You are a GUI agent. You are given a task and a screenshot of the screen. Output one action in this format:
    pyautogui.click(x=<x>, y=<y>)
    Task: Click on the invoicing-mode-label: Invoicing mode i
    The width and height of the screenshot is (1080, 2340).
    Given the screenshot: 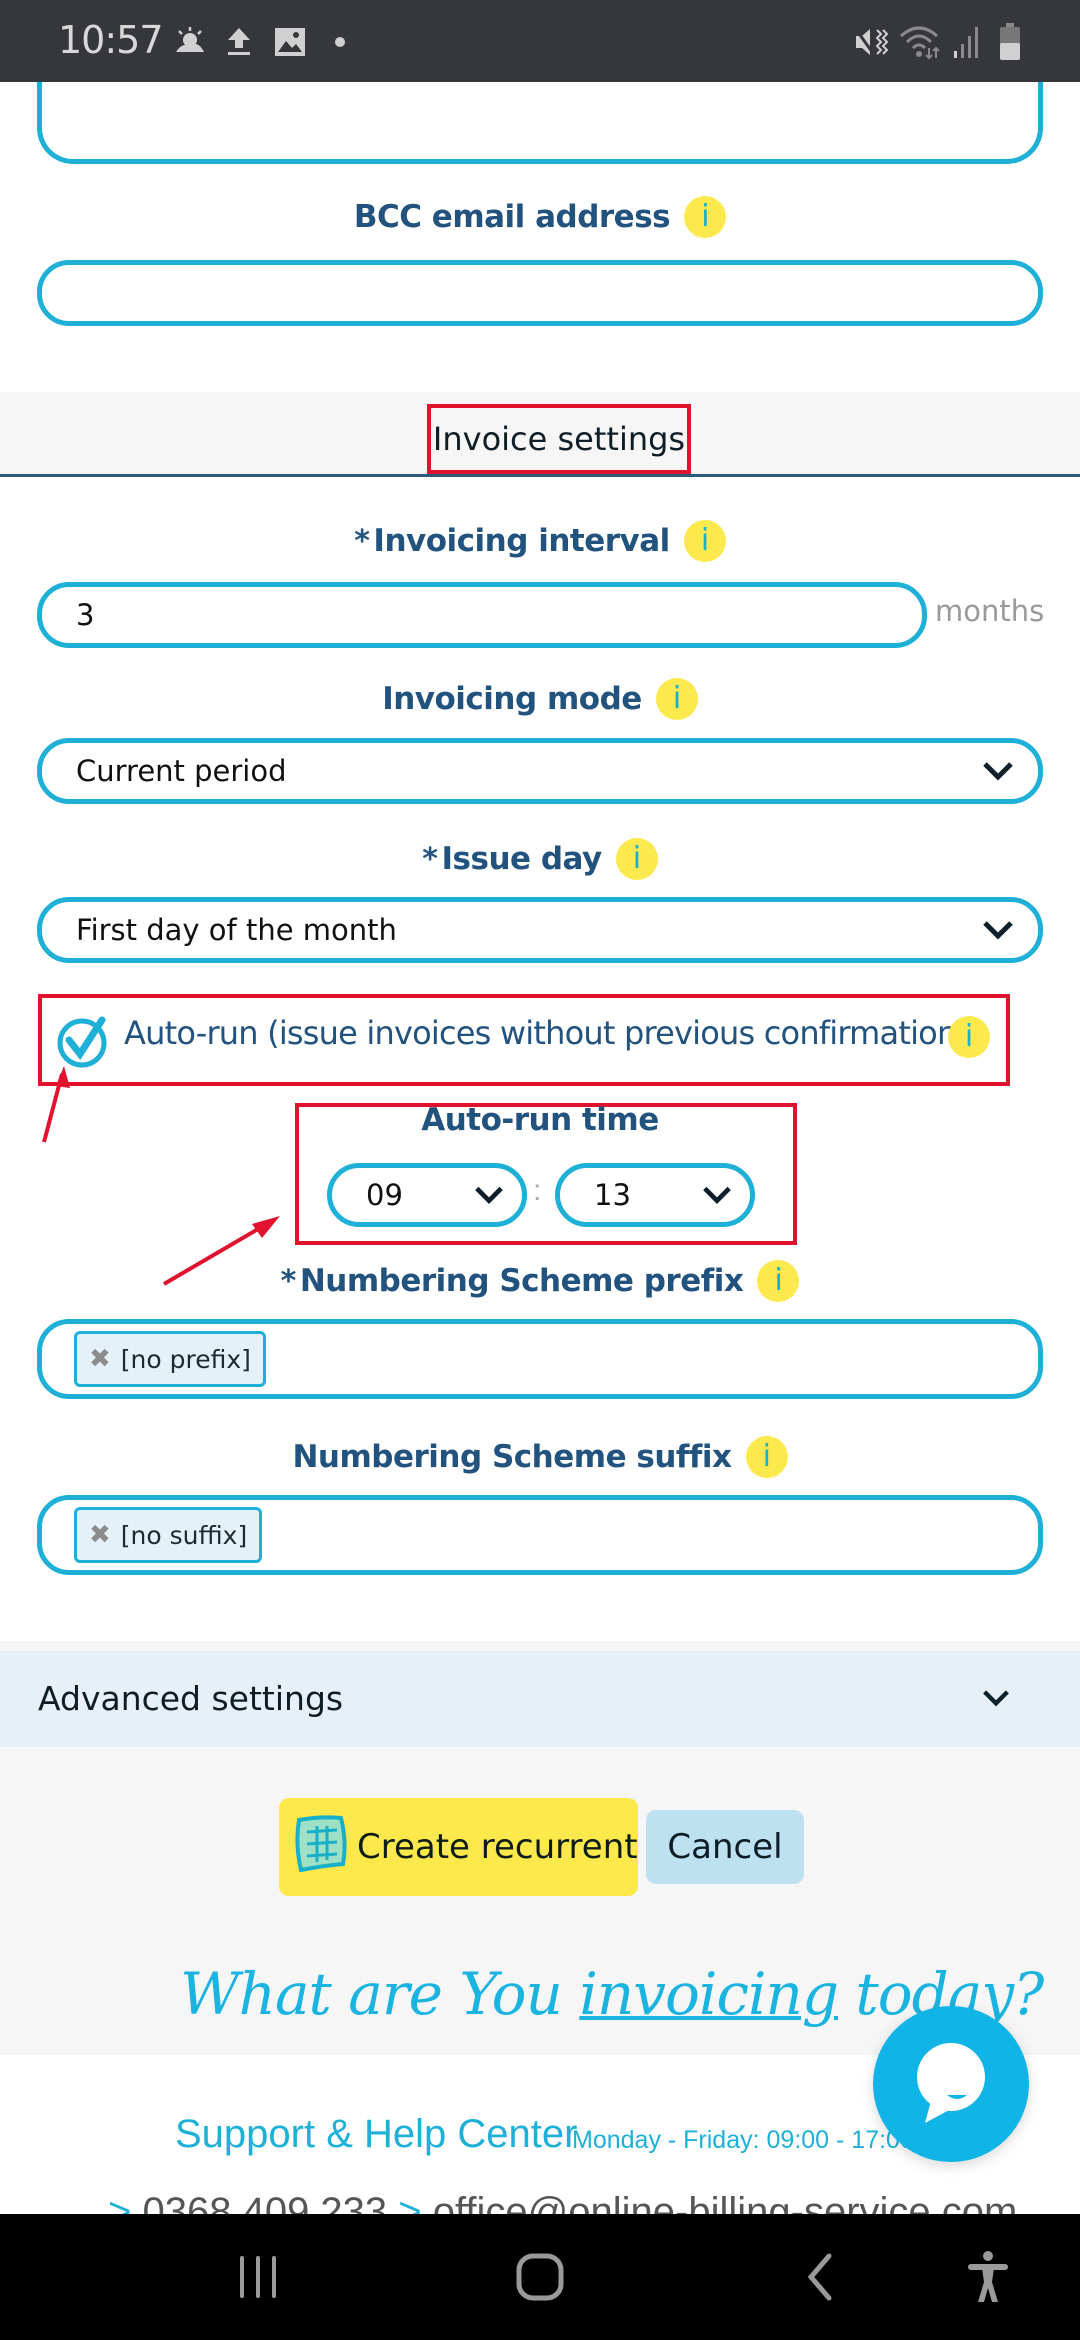 What is the action you would take?
    pyautogui.click(x=540, y=699)
    